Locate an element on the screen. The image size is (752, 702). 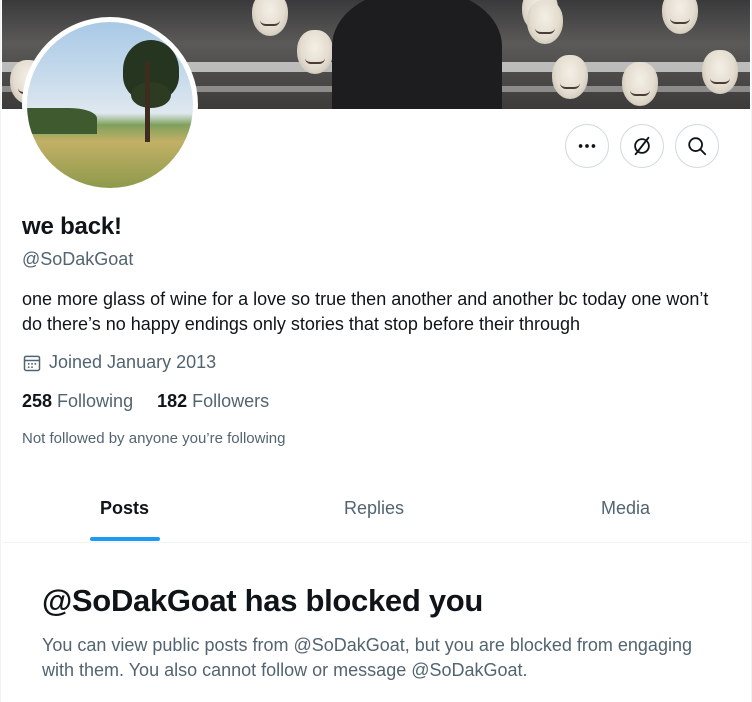
following-link: 258 Following is located at coordinates (77, 401).